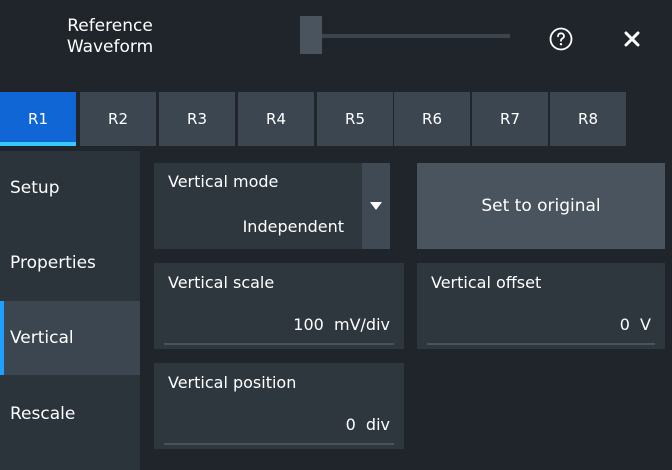  What do you see at coordinates (541, 206) in the screenshot?
I see `set-to-original-button: Set to original` at bounding box center [541, 206].